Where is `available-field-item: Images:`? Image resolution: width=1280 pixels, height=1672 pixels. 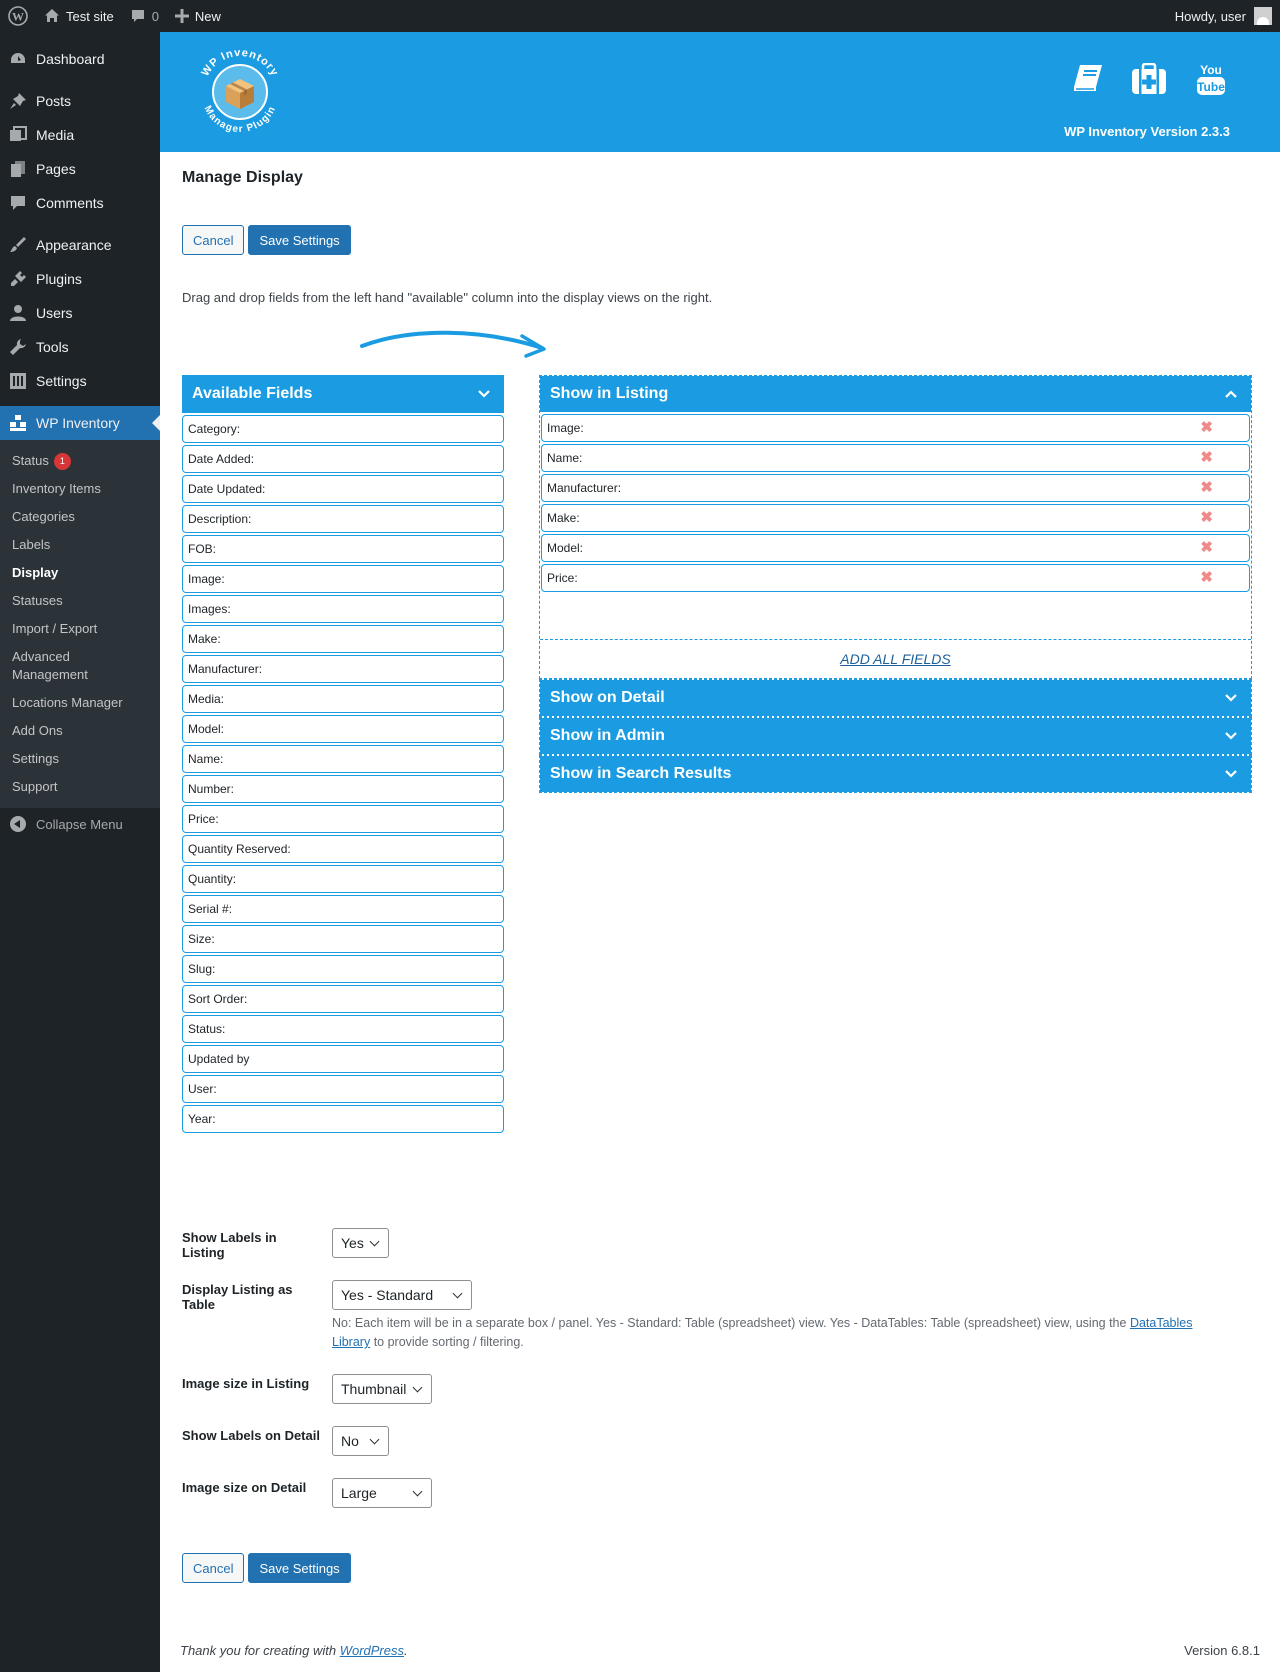
available-field-item: Images: is located at coordinates (343, 609).